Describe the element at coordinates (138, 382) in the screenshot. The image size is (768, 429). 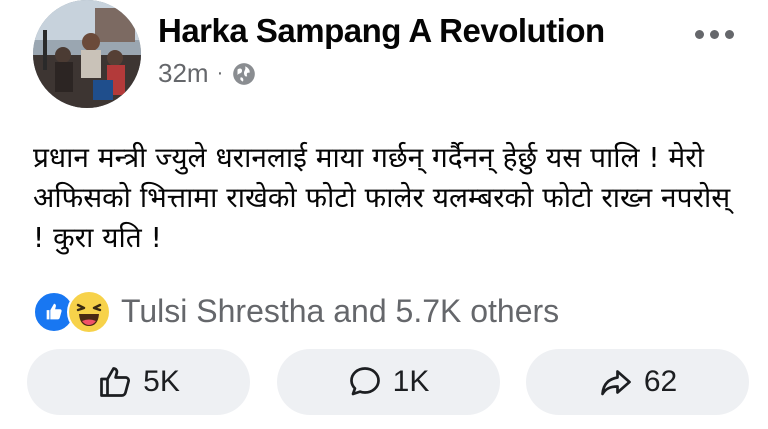
I see `like-button: 5K` at that location.